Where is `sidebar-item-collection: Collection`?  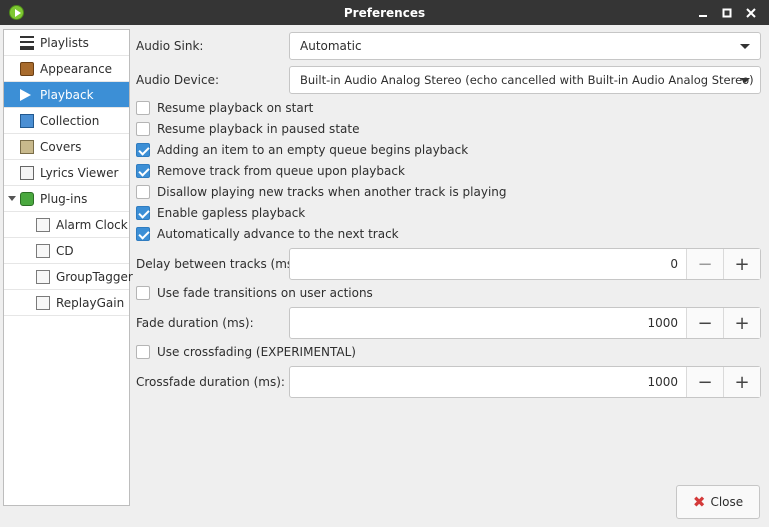
sidebar-item-collection: Collection is located at coordinates (66, 121).